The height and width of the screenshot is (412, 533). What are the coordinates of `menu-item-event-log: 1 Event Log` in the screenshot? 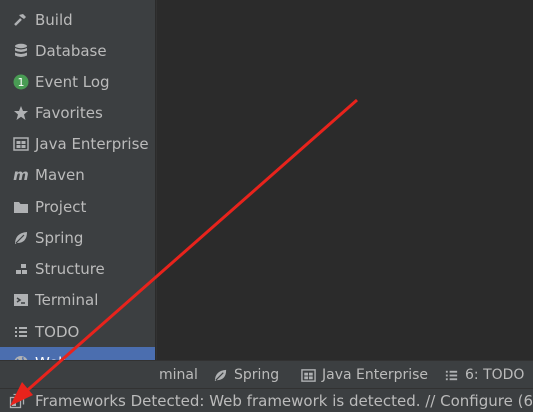 It's located at (77, 81).